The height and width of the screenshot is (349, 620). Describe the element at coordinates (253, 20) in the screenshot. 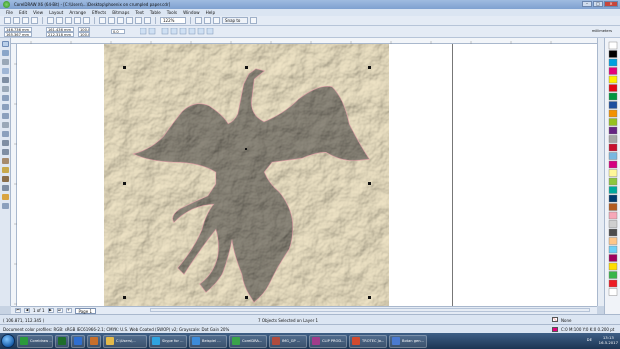

I see `options-icon` at that location.